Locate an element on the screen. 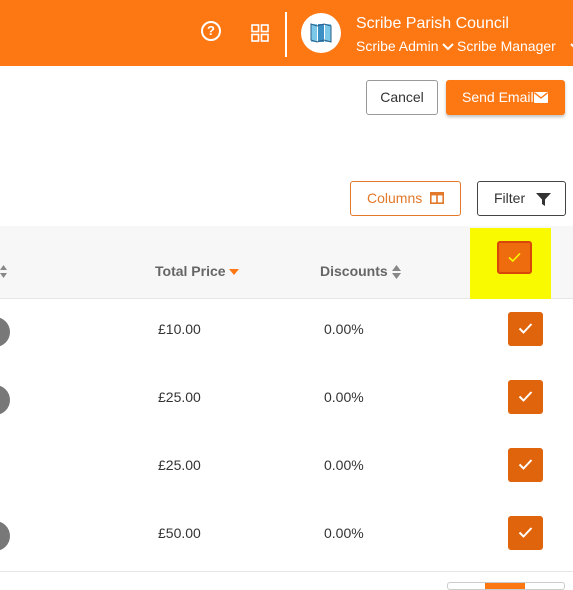 The image size is (573, 590). send-email-label: Send Email is located at coordinates (498, 97).